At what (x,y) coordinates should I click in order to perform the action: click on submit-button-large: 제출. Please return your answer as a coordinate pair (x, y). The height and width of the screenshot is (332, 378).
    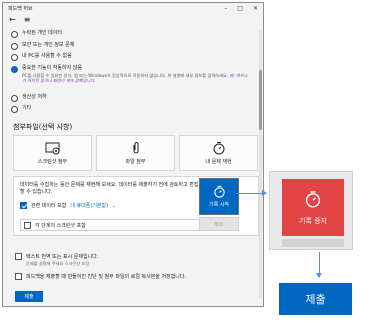
    Looking at the image, I should click on (315, 299).